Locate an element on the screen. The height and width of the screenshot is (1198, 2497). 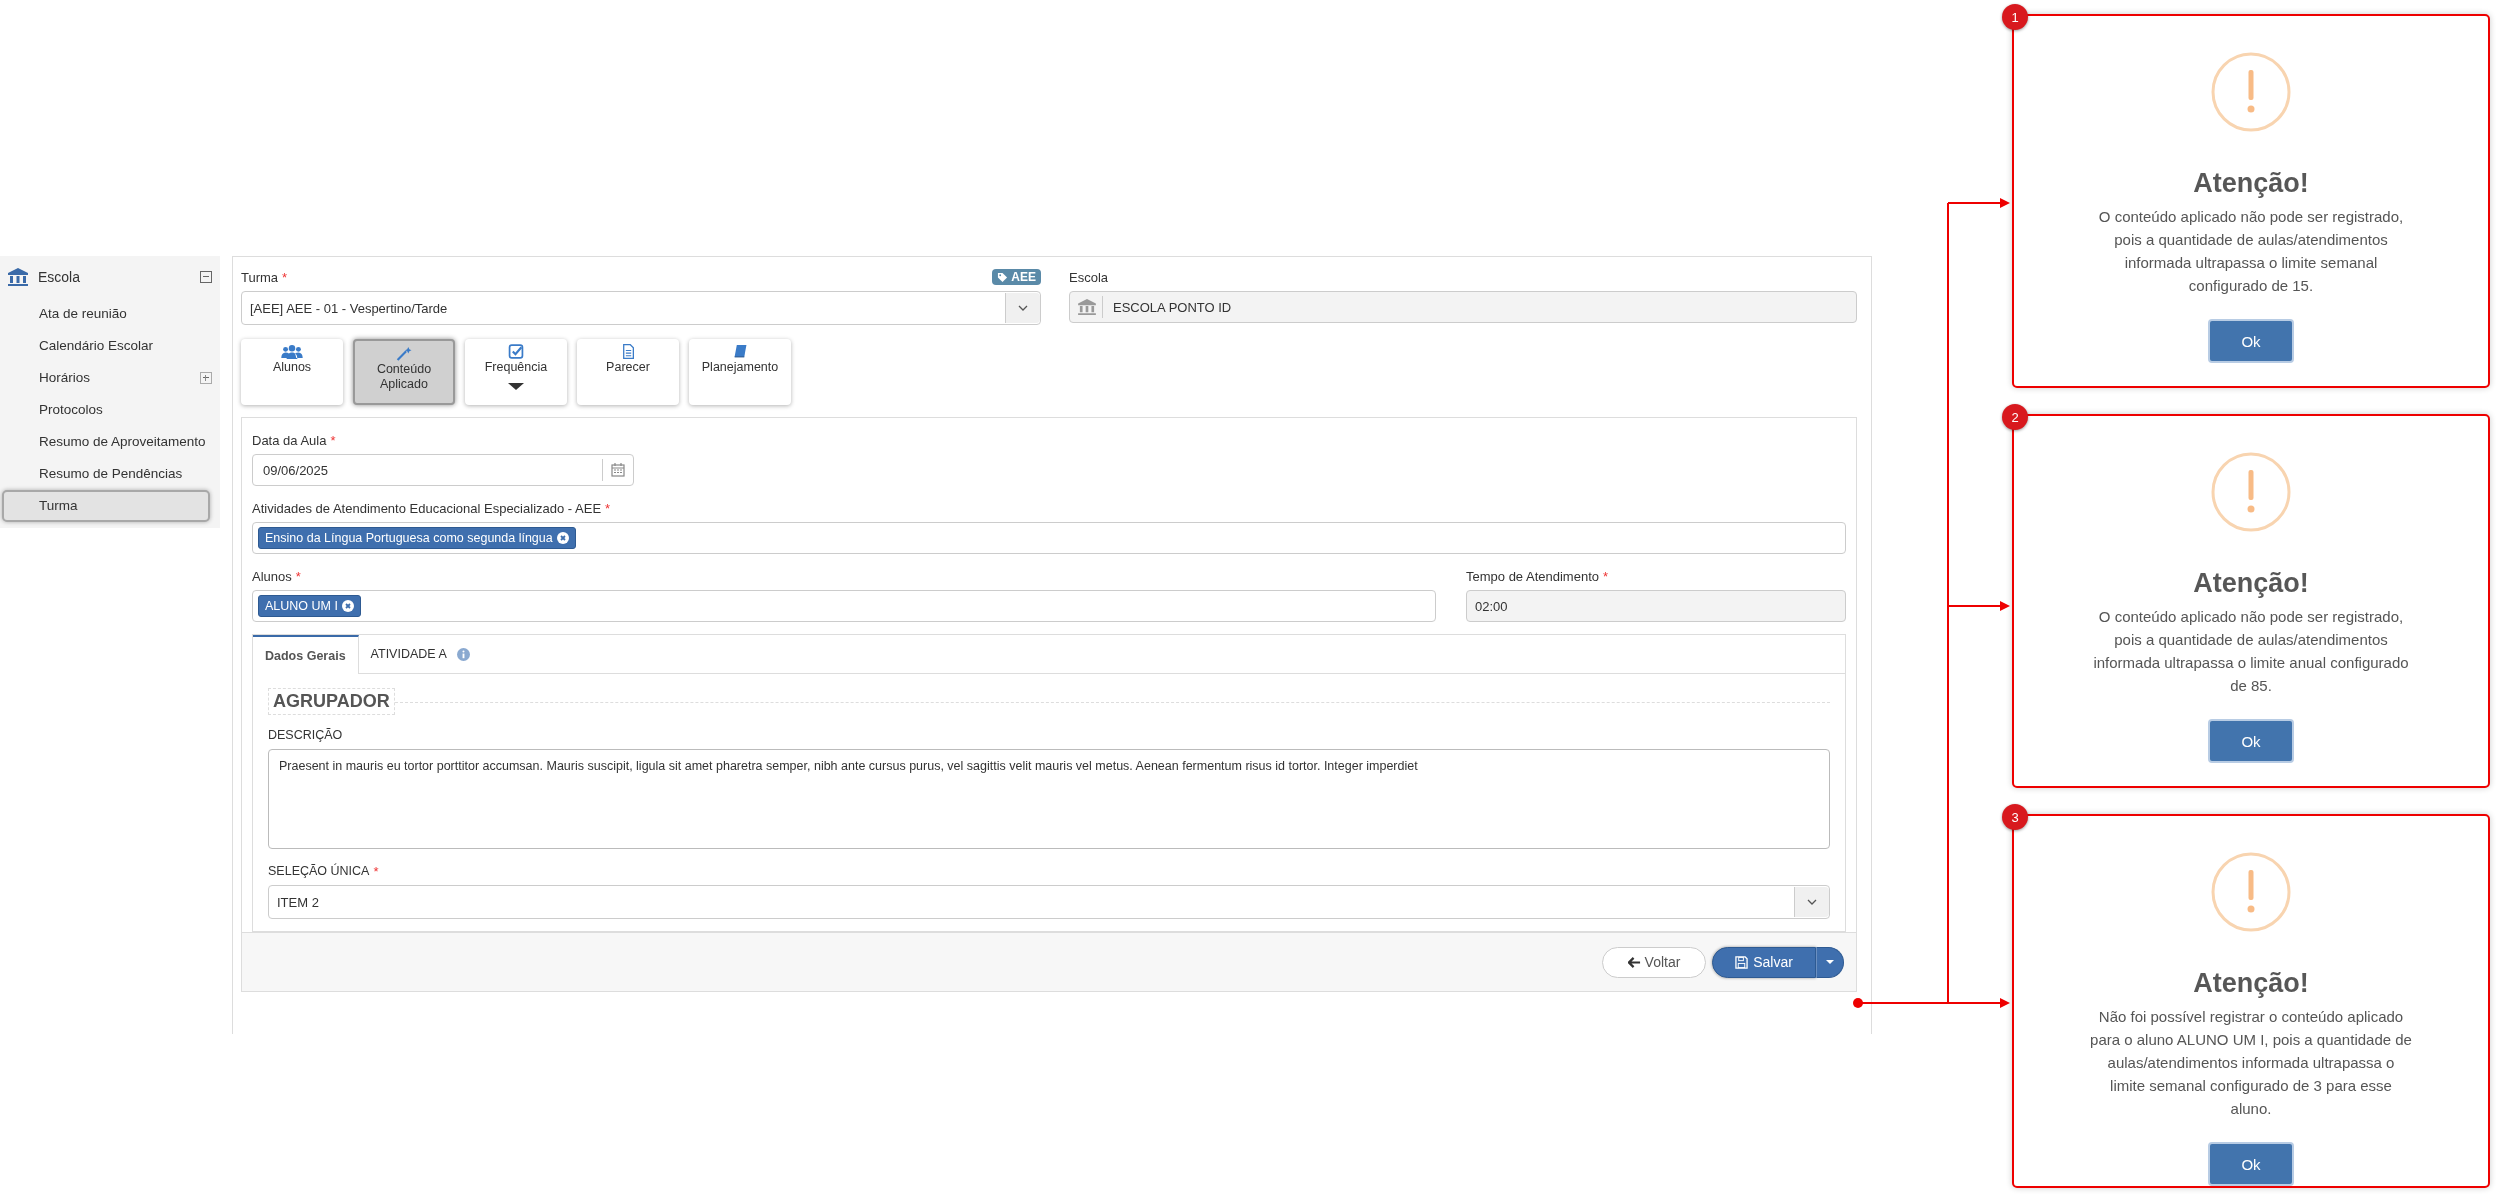
sidebar-item: Protocolos is located at coordinates (106, 410).